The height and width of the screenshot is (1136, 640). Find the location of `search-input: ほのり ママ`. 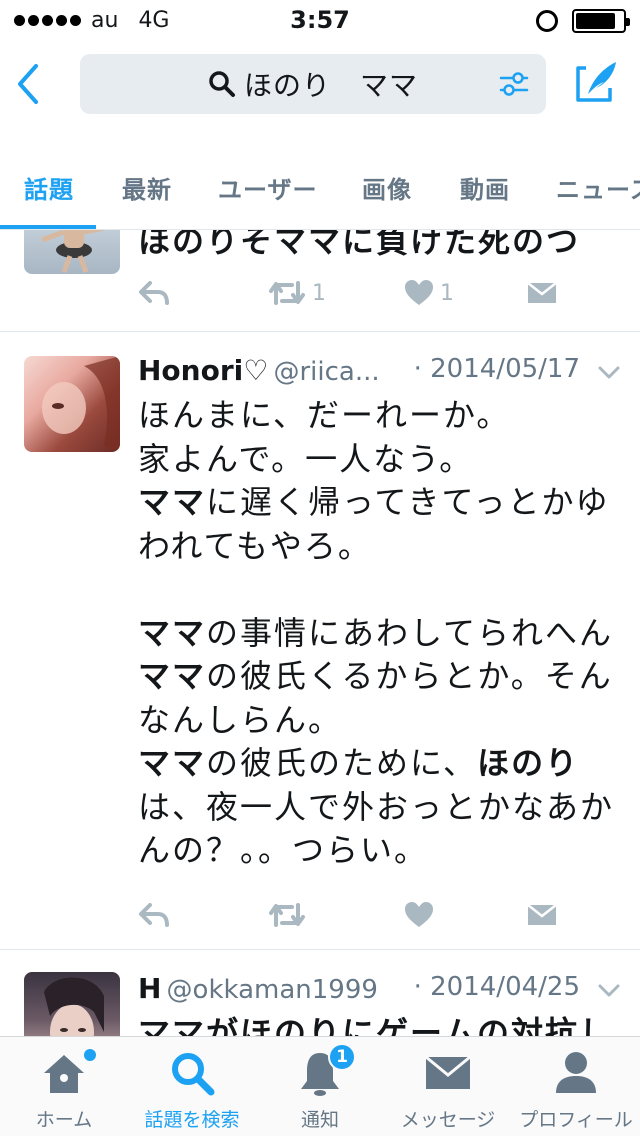

search-input: ほのり ママ is located at coordinates (313, 84).